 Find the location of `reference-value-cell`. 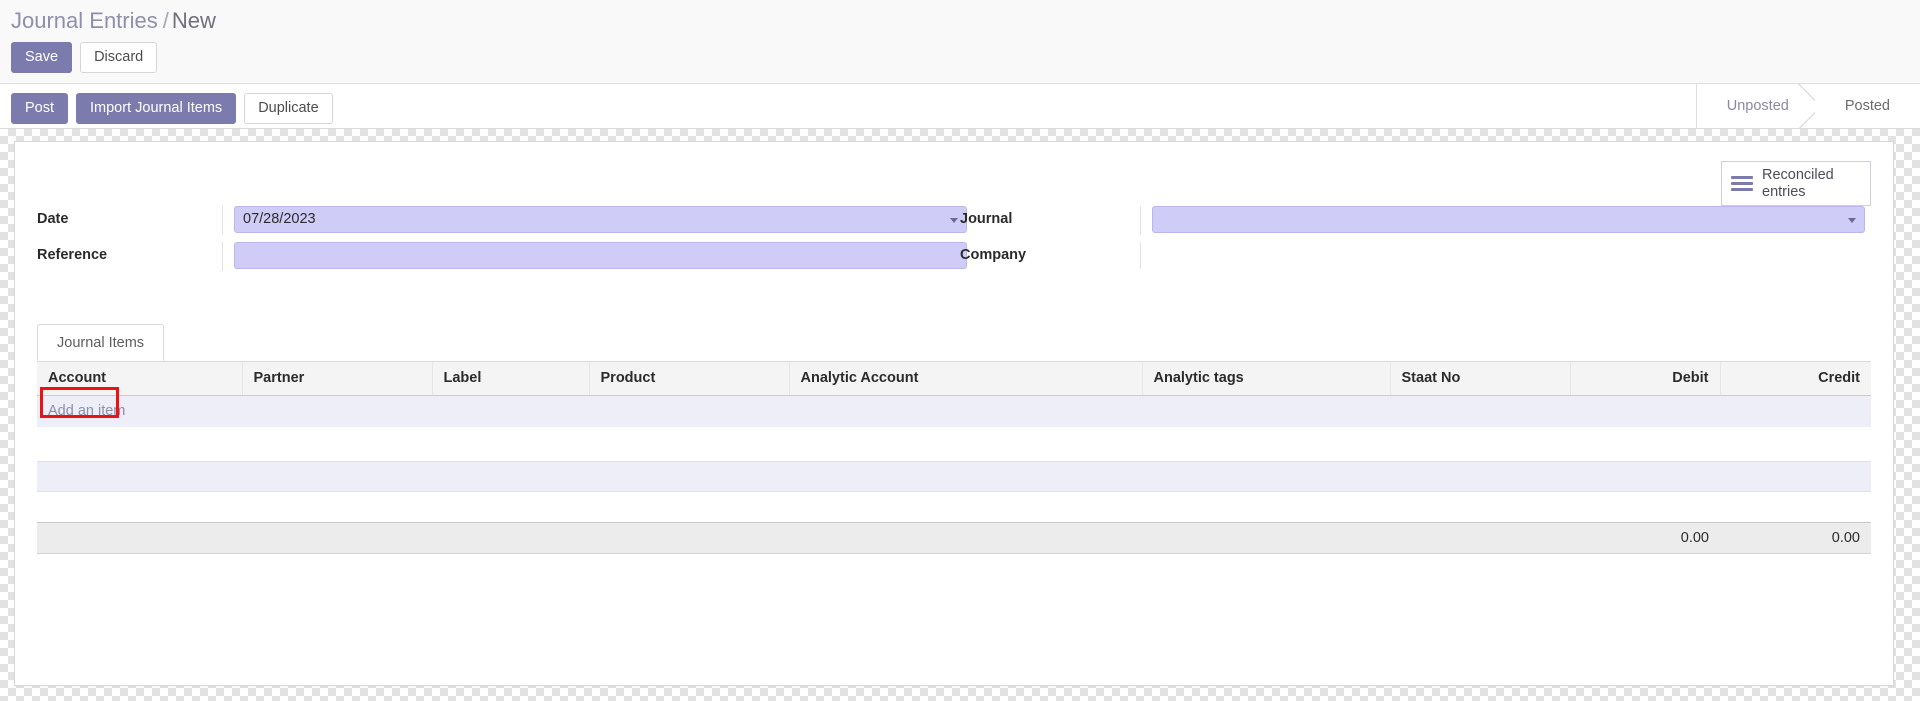

reference-value-cell is located at coordinates (594, 256).